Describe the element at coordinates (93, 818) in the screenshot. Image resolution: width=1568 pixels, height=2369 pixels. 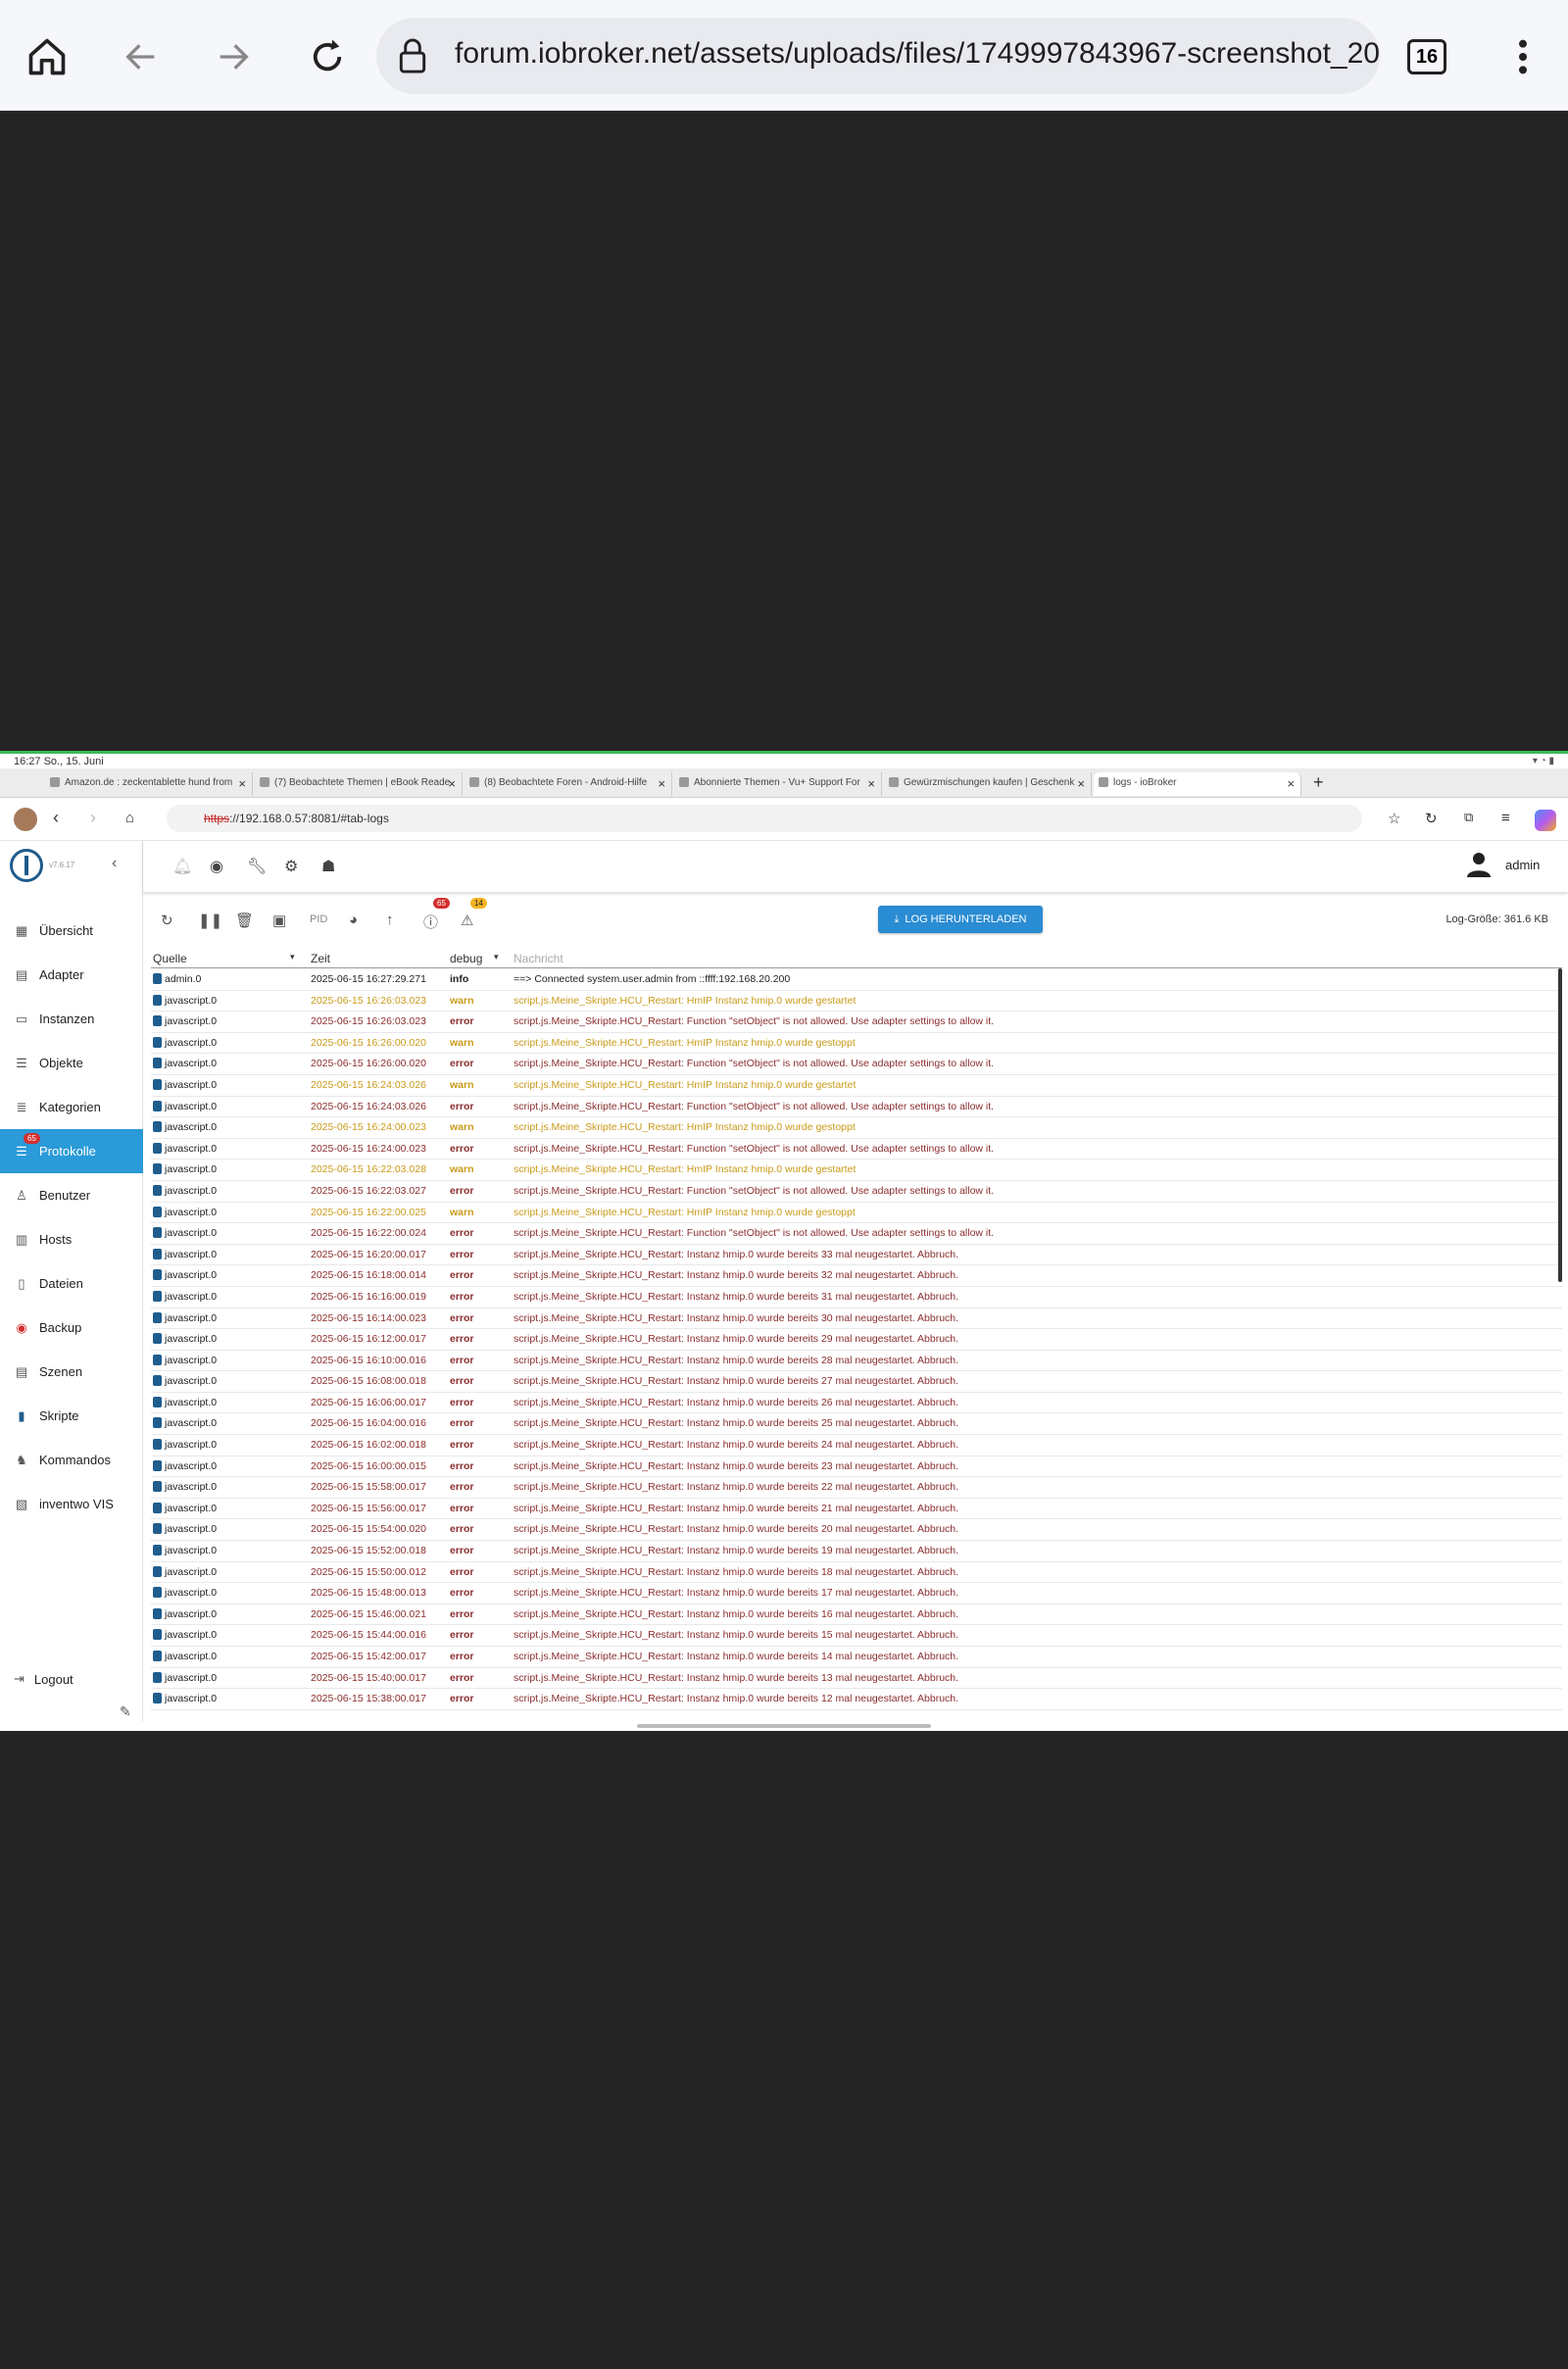
I see `forward-icon: ›` at that location.